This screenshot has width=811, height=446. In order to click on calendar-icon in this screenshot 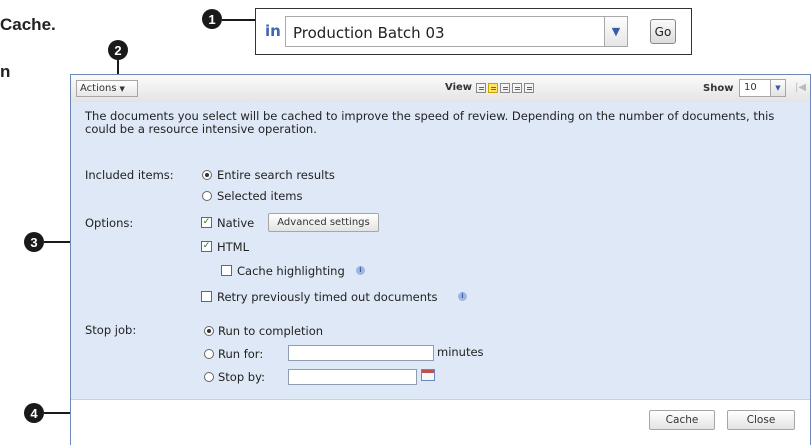, I will do `click(428, 375)`.